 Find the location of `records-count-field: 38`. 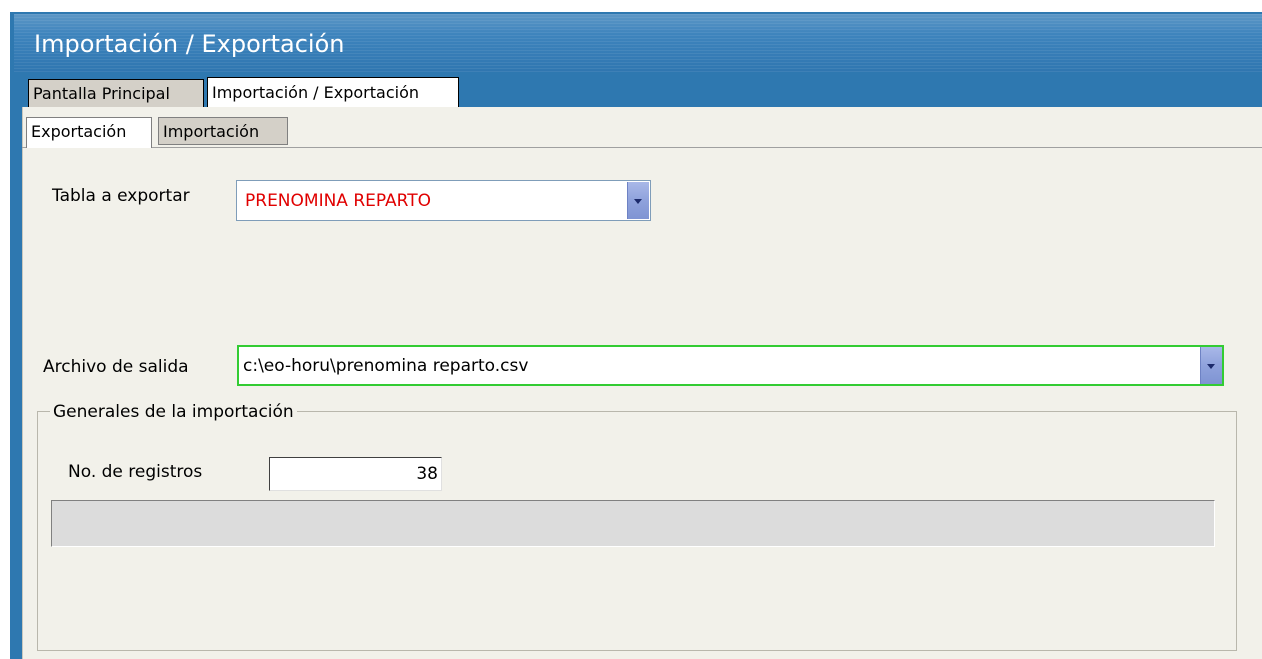

records-count-field: 38 is located at coordinates (355, 474).